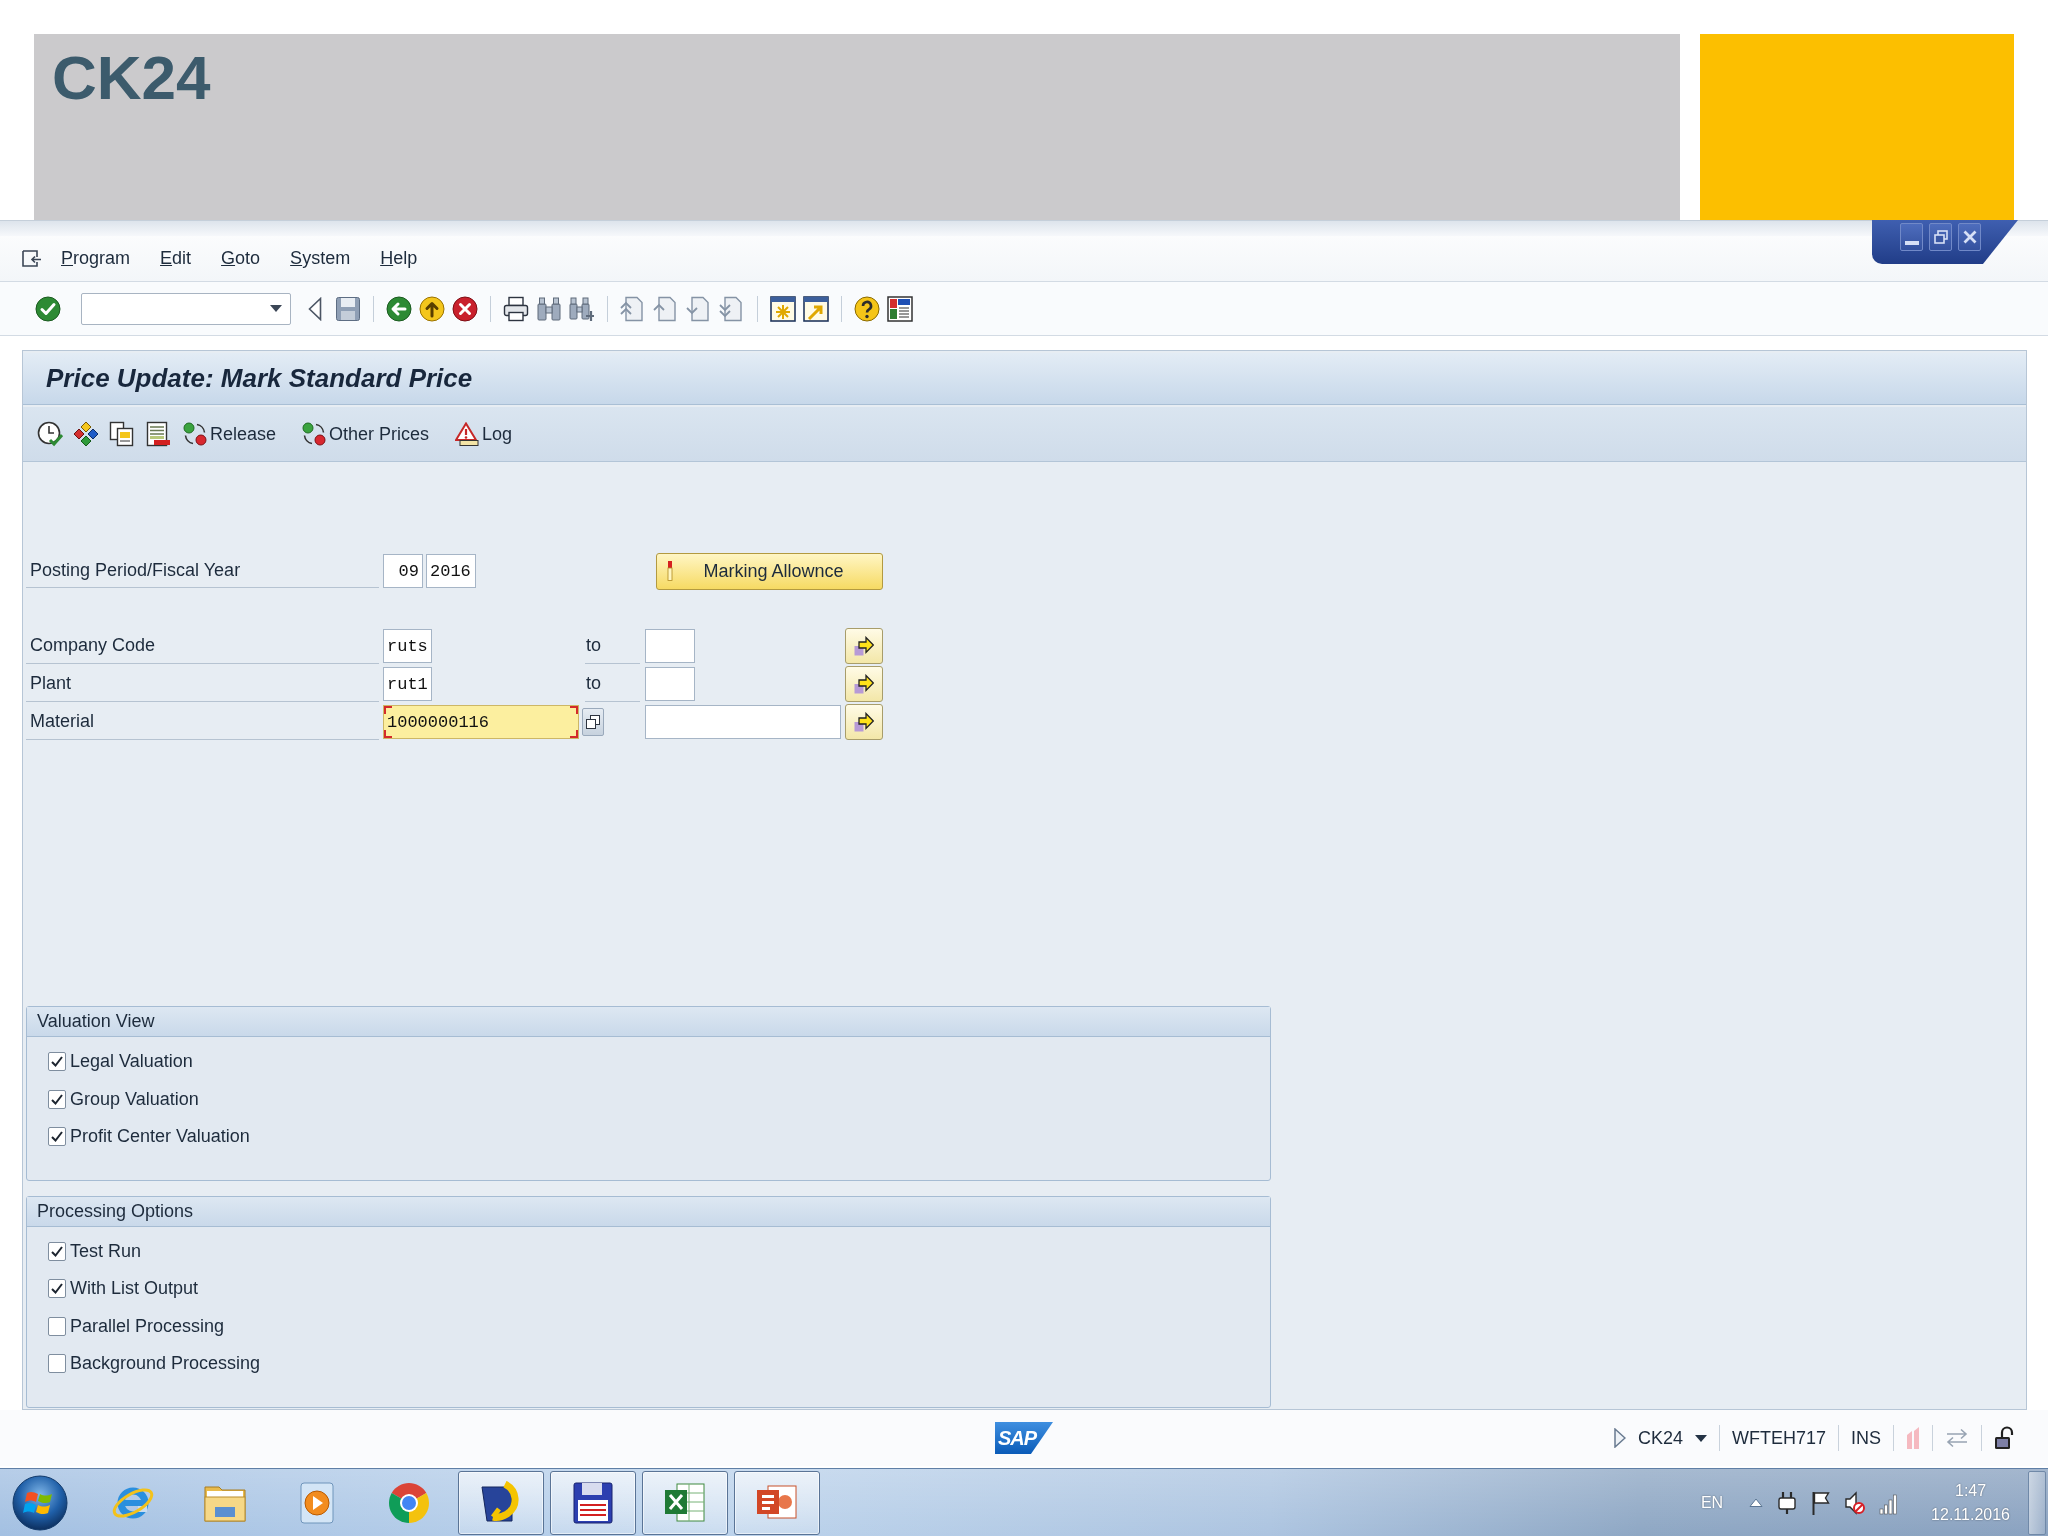 This screenshot has width=2048, height=1536. Describe the element at coordinates (1866, 1438) in the screenshot. I see `input-mode: INS` at that location.